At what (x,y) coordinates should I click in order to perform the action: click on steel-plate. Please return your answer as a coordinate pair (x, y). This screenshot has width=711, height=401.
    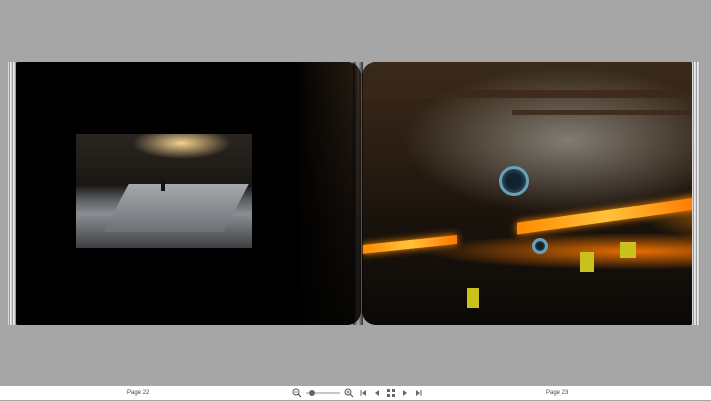
    Looking at the image, I should click on (176, 208).